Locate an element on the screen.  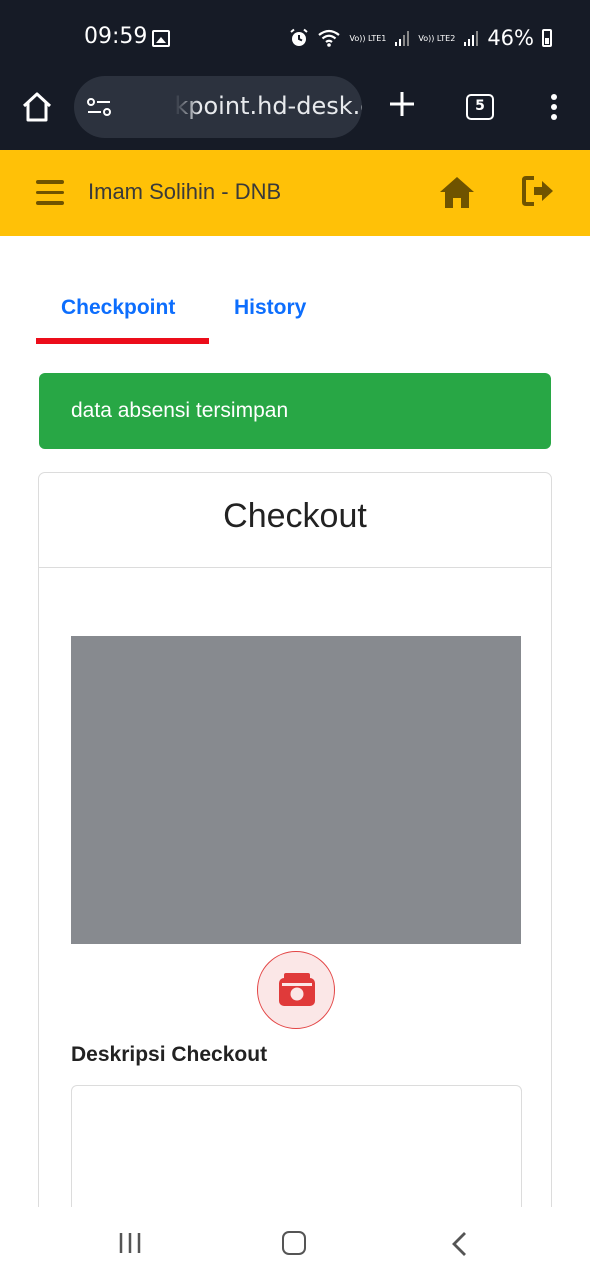
capture-button is located at coordinates (296, 990).